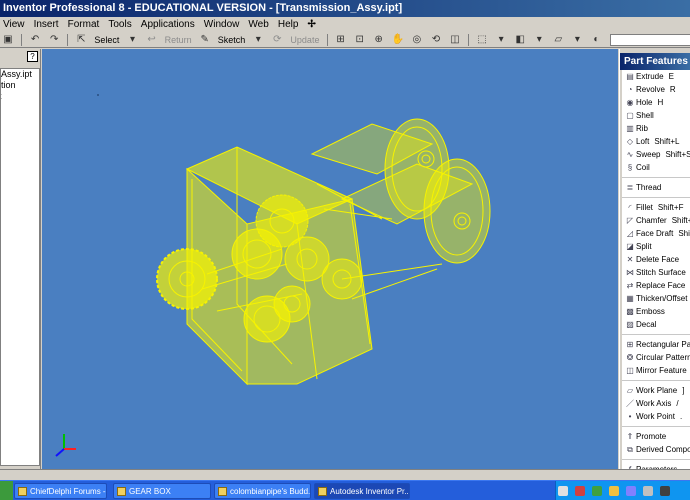 The image size is (690, 500). Describe the element at coordinates (680, 220) in the screenshot. I see `panel-item-shortcut: Shift+K` at that location.